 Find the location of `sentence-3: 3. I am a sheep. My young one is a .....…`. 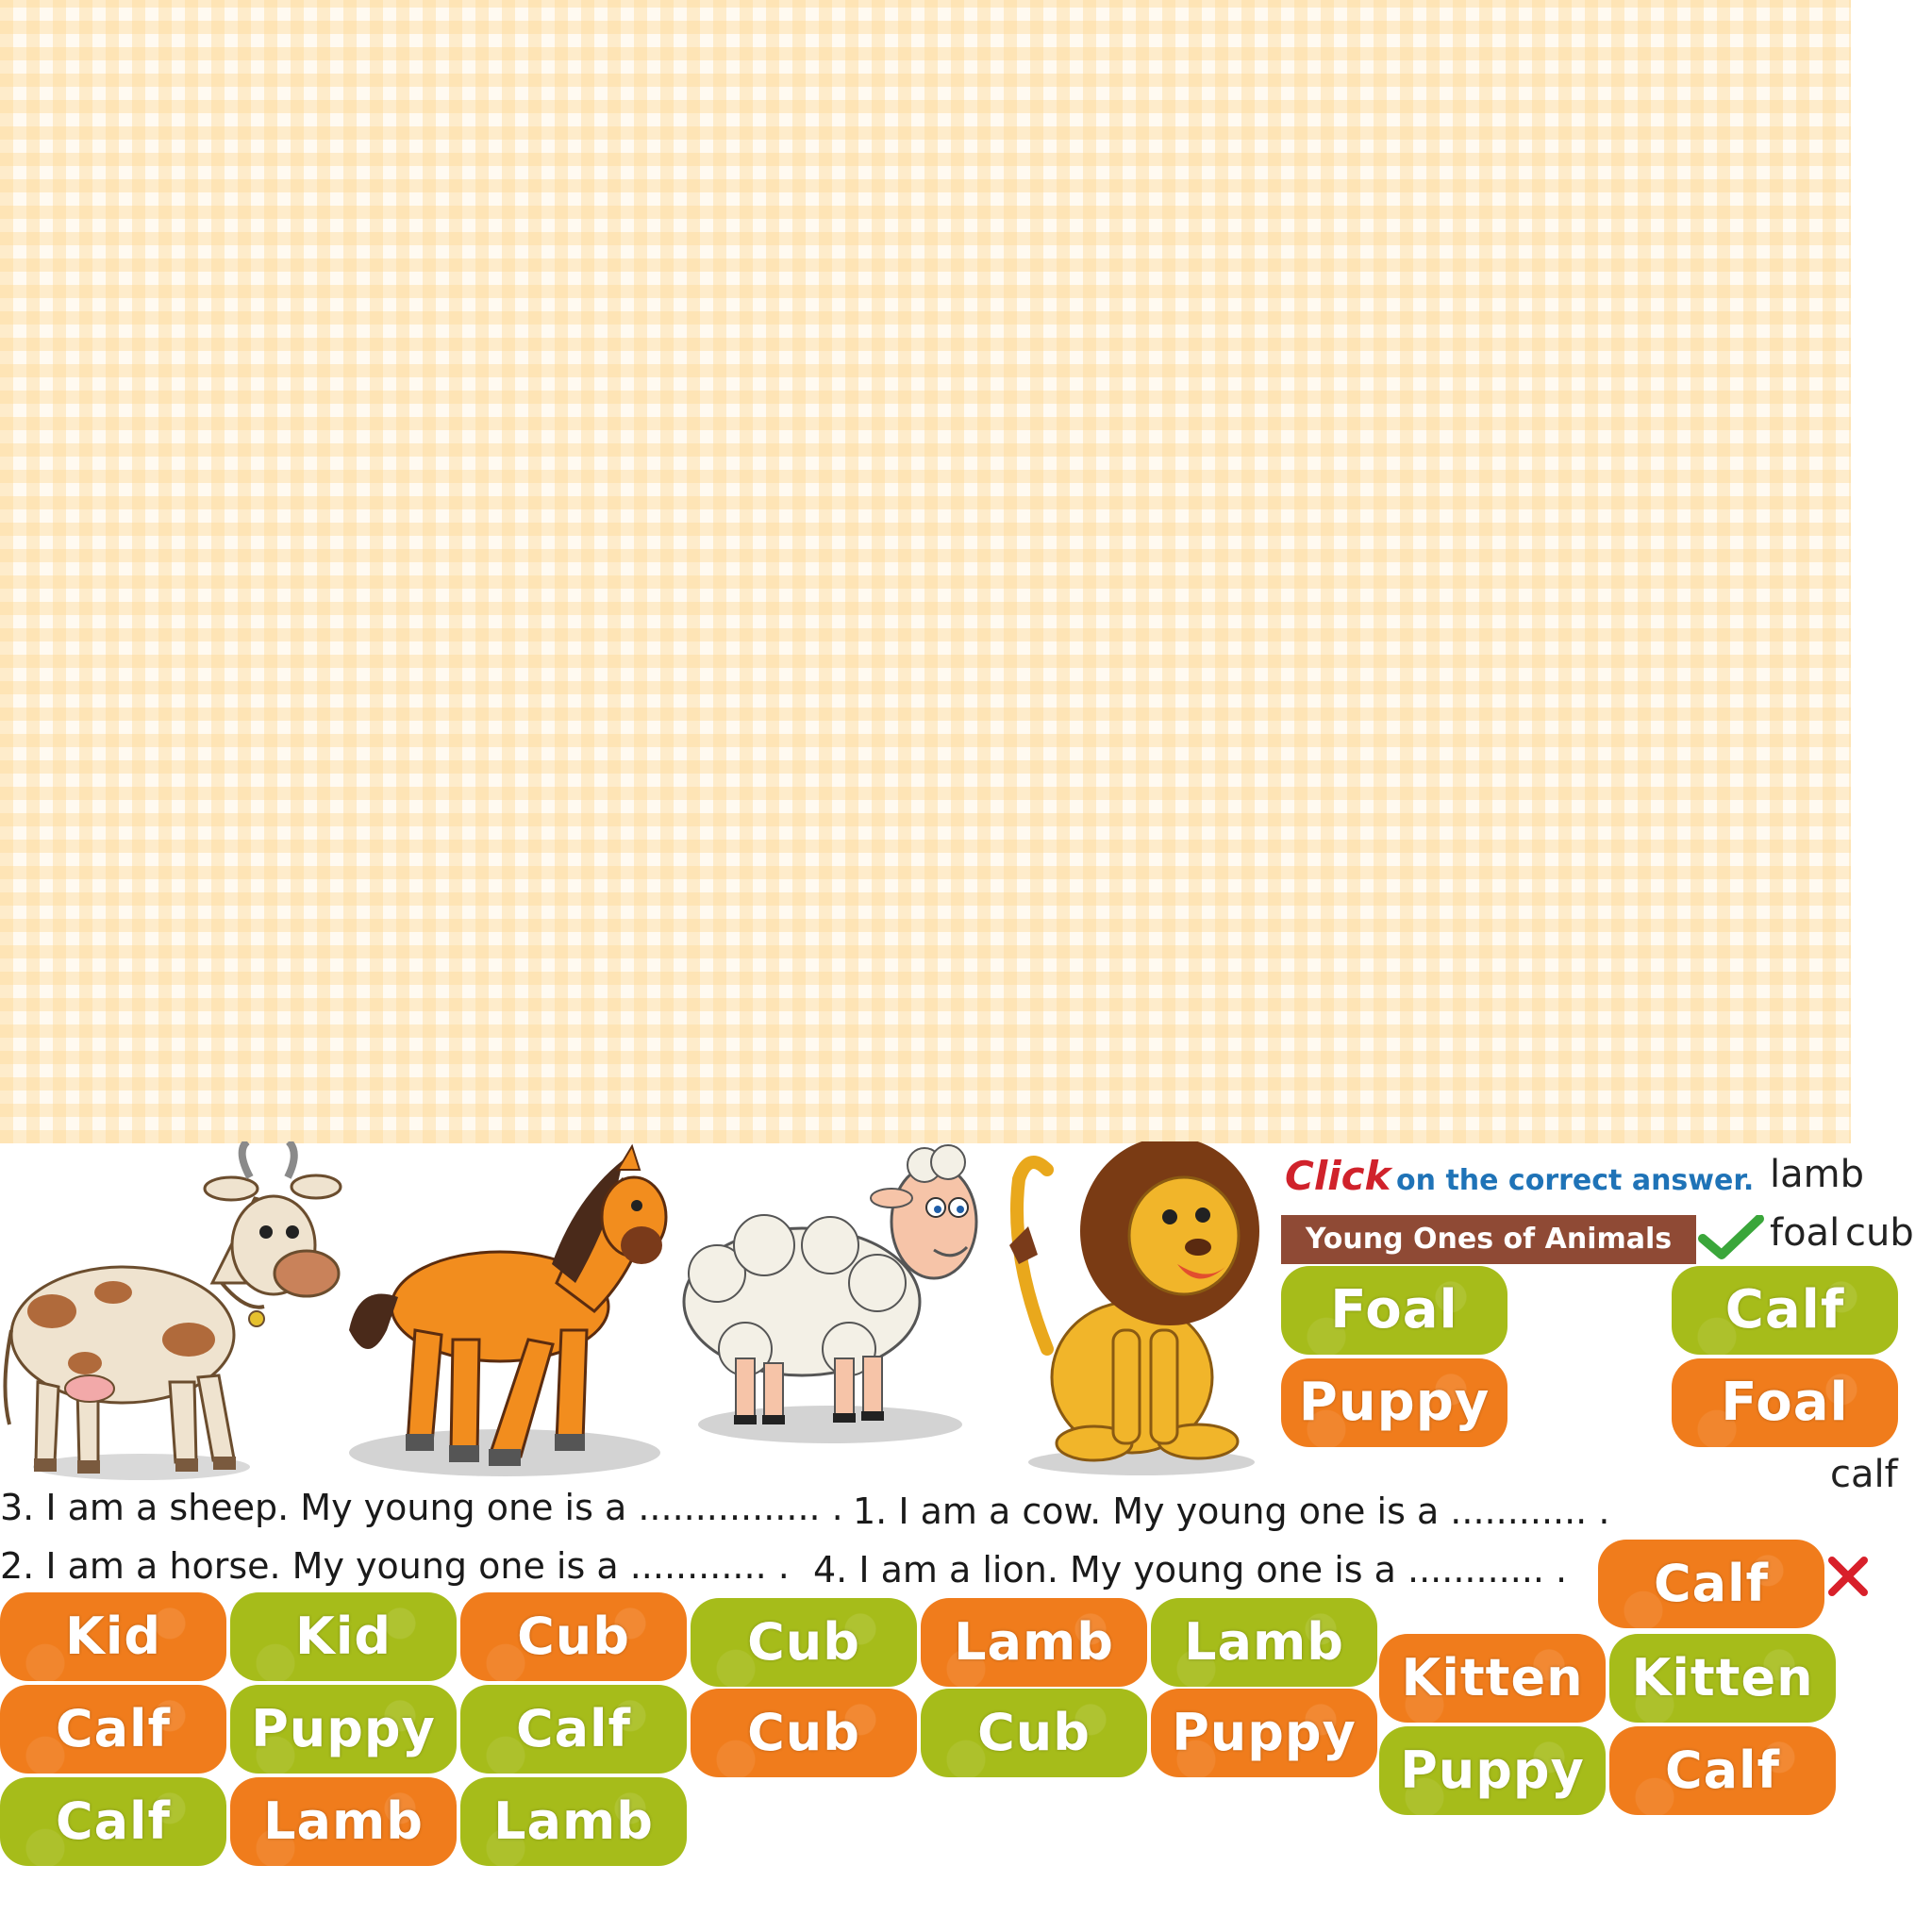

sentence-3: 3. I am a sheep. My young one is a .....… is located at coordinates (421, 1508).